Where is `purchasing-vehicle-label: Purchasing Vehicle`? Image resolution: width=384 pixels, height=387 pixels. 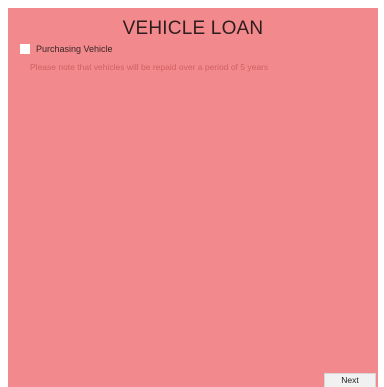
purchasing-vehicle-label: Purchasing Vehicle is located at coordinates (74, 49).